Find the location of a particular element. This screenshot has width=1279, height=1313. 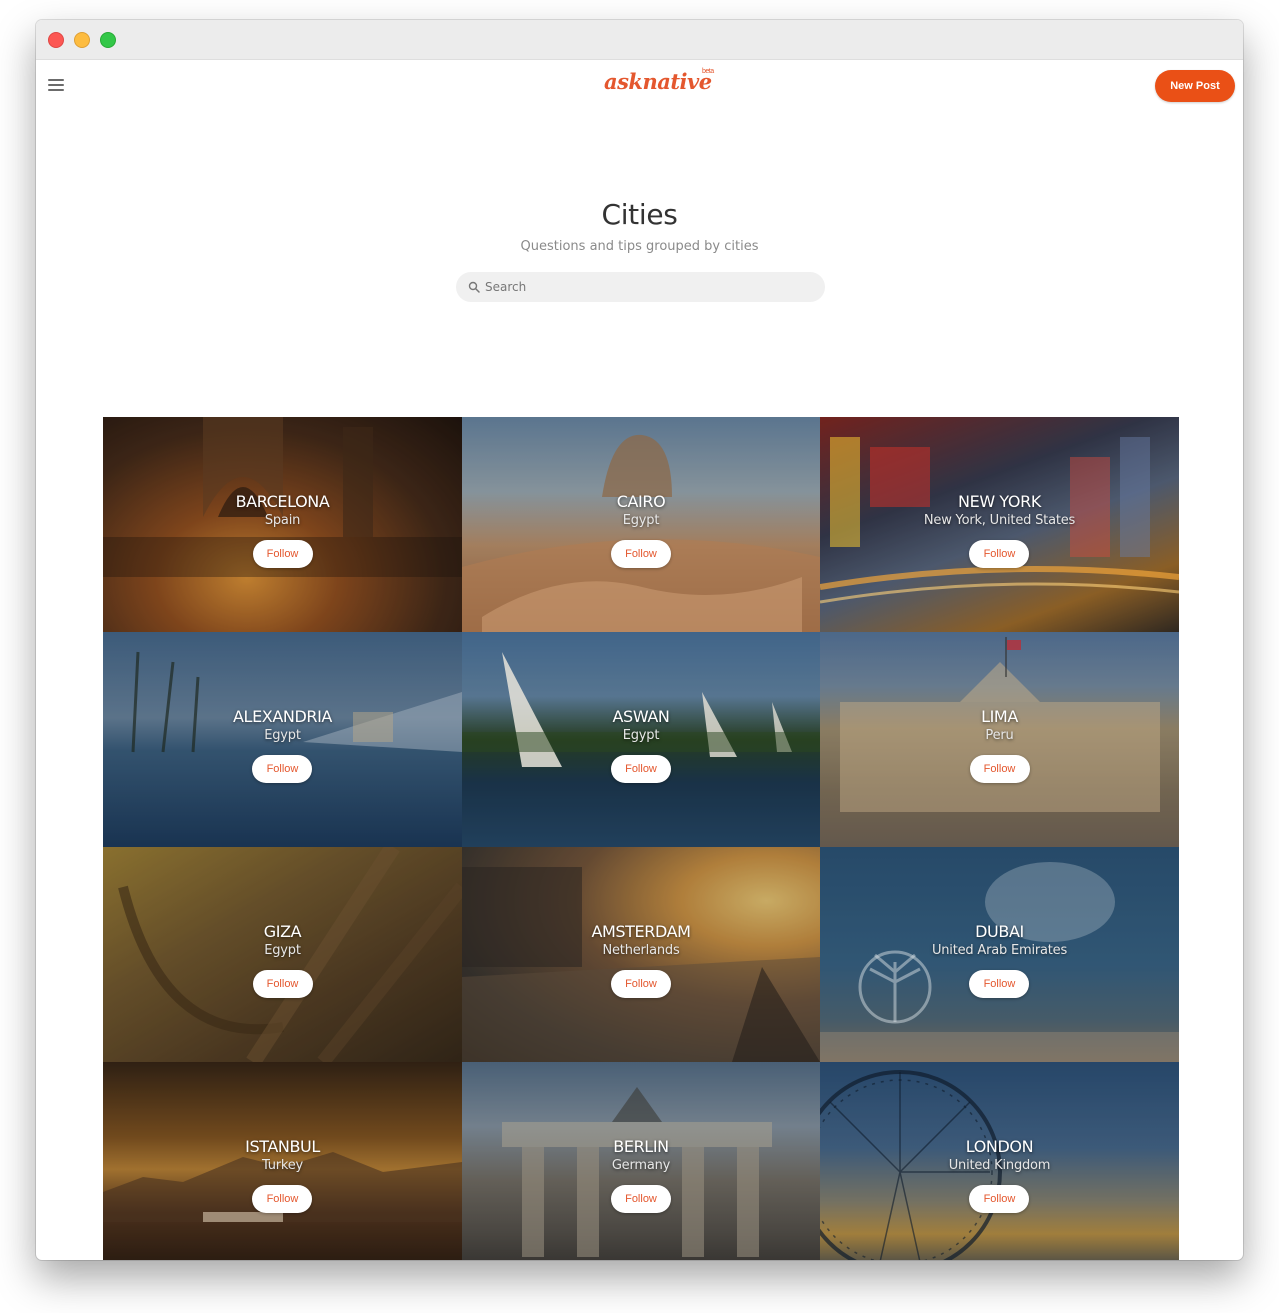

city-name: LONDON is located at coordinates (999, 1146).